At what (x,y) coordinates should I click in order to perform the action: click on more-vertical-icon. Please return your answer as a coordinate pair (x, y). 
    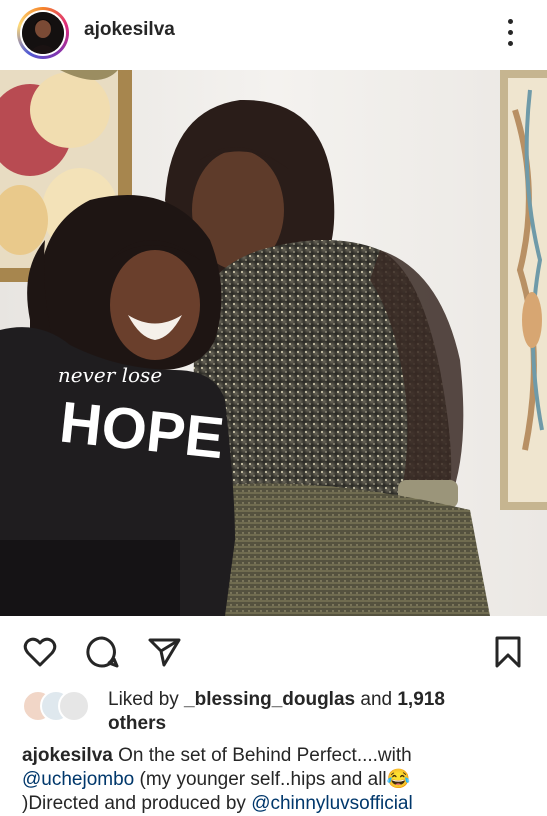
    Looking at the image, I should click on (511, 33).